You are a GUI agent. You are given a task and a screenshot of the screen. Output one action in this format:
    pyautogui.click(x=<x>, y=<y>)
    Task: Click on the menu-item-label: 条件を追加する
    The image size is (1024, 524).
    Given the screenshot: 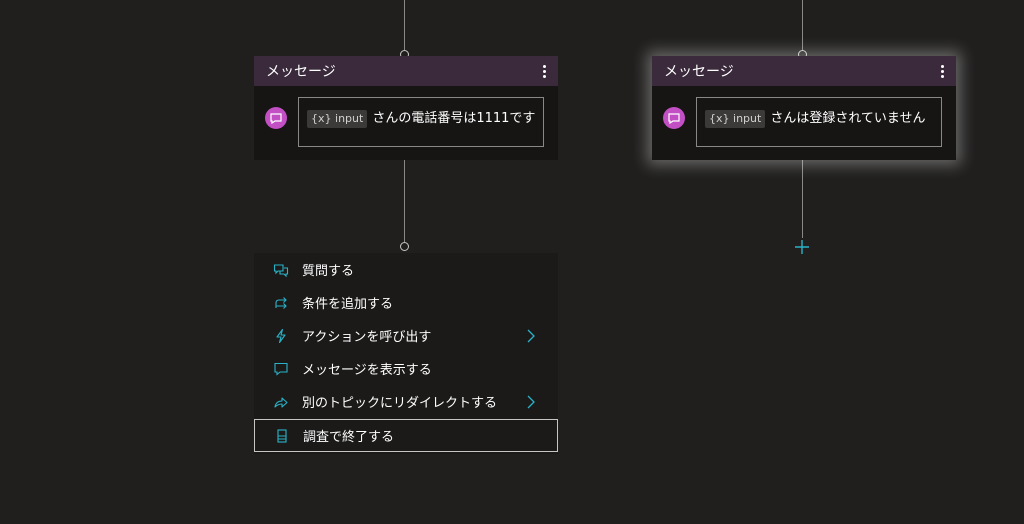 What is the action you would take?
    pyautogui.click(x=348, y=304)
    